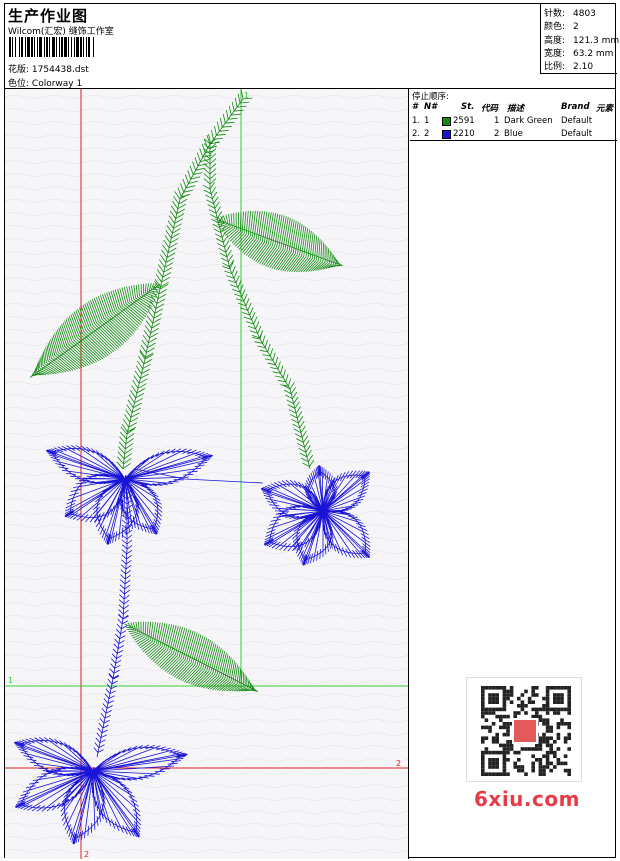 This screenshot has width=620, height=861. Describe the element at coordinates (86, 854) in the screenshot. I see `guide-marker-bottom: 2` at that location.